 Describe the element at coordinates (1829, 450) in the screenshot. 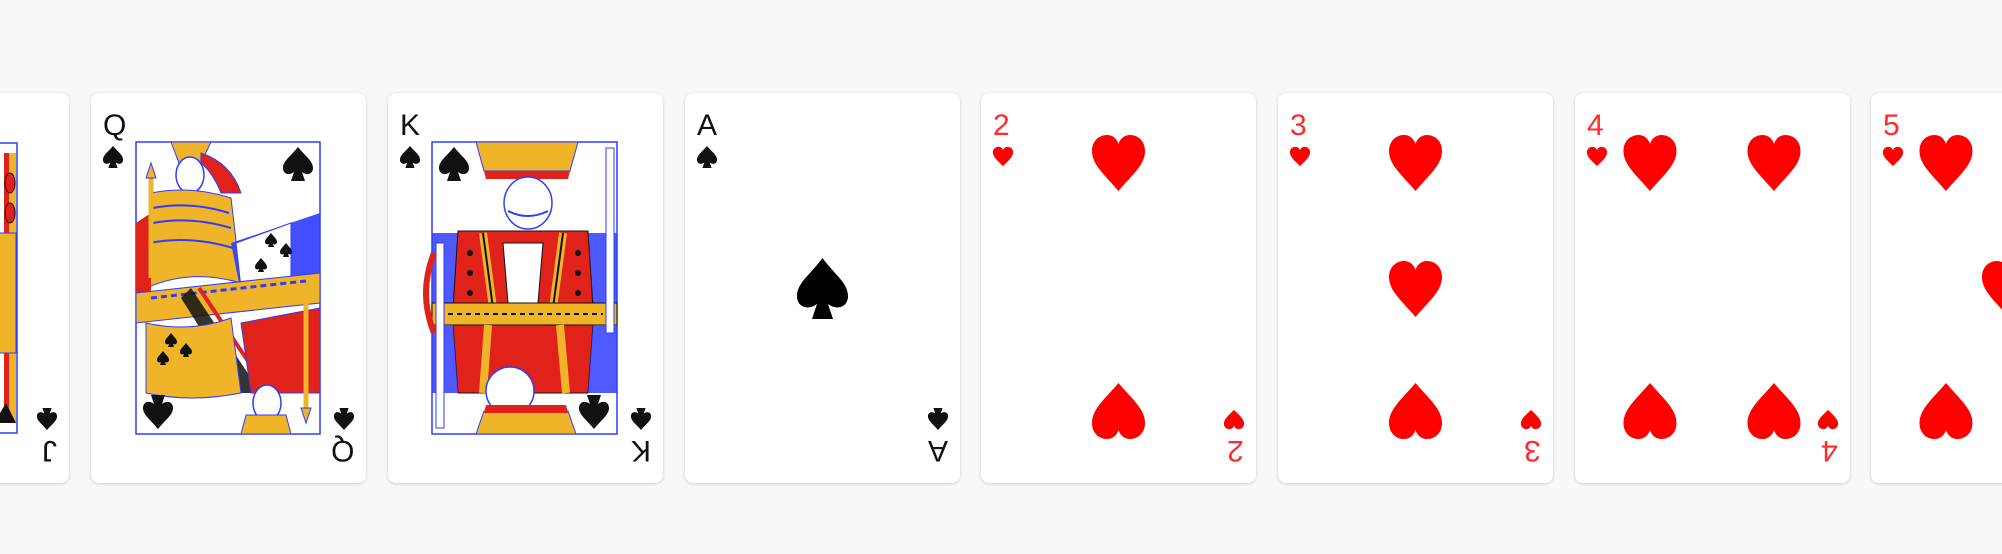

I see `card-rank-bottom: 4` at that location.